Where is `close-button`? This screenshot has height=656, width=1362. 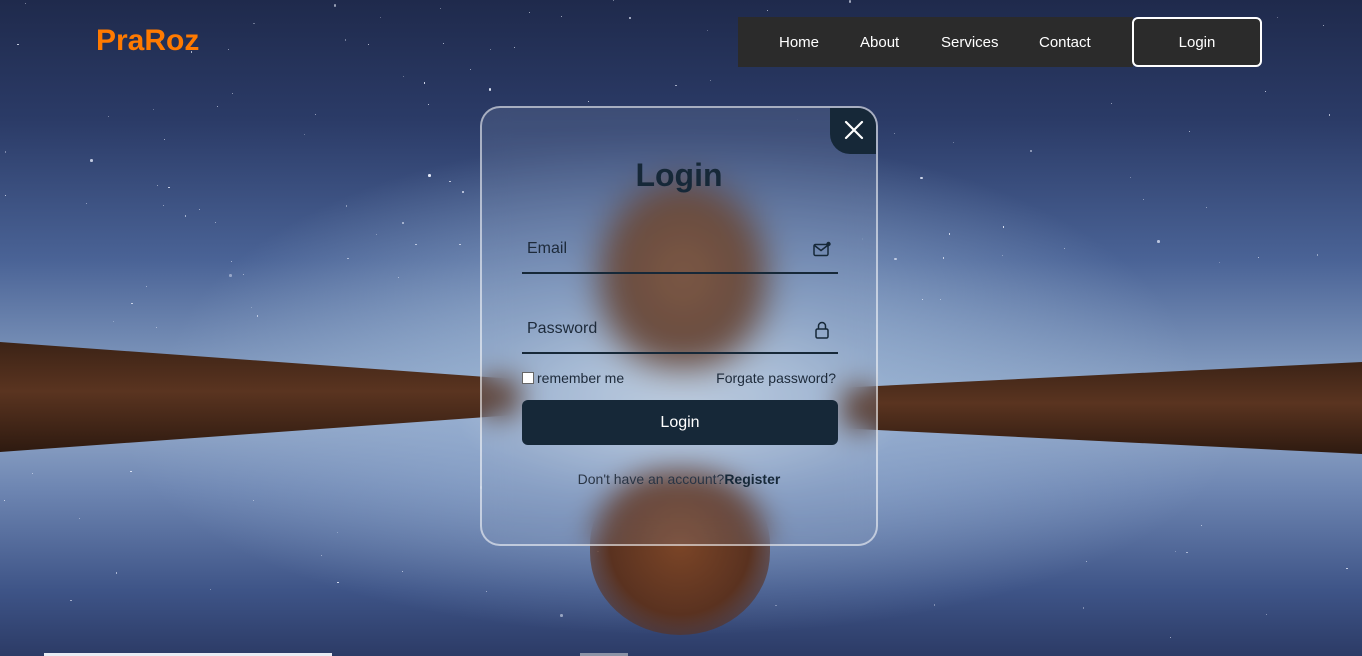 close-button is located at coordinates (853, 131).